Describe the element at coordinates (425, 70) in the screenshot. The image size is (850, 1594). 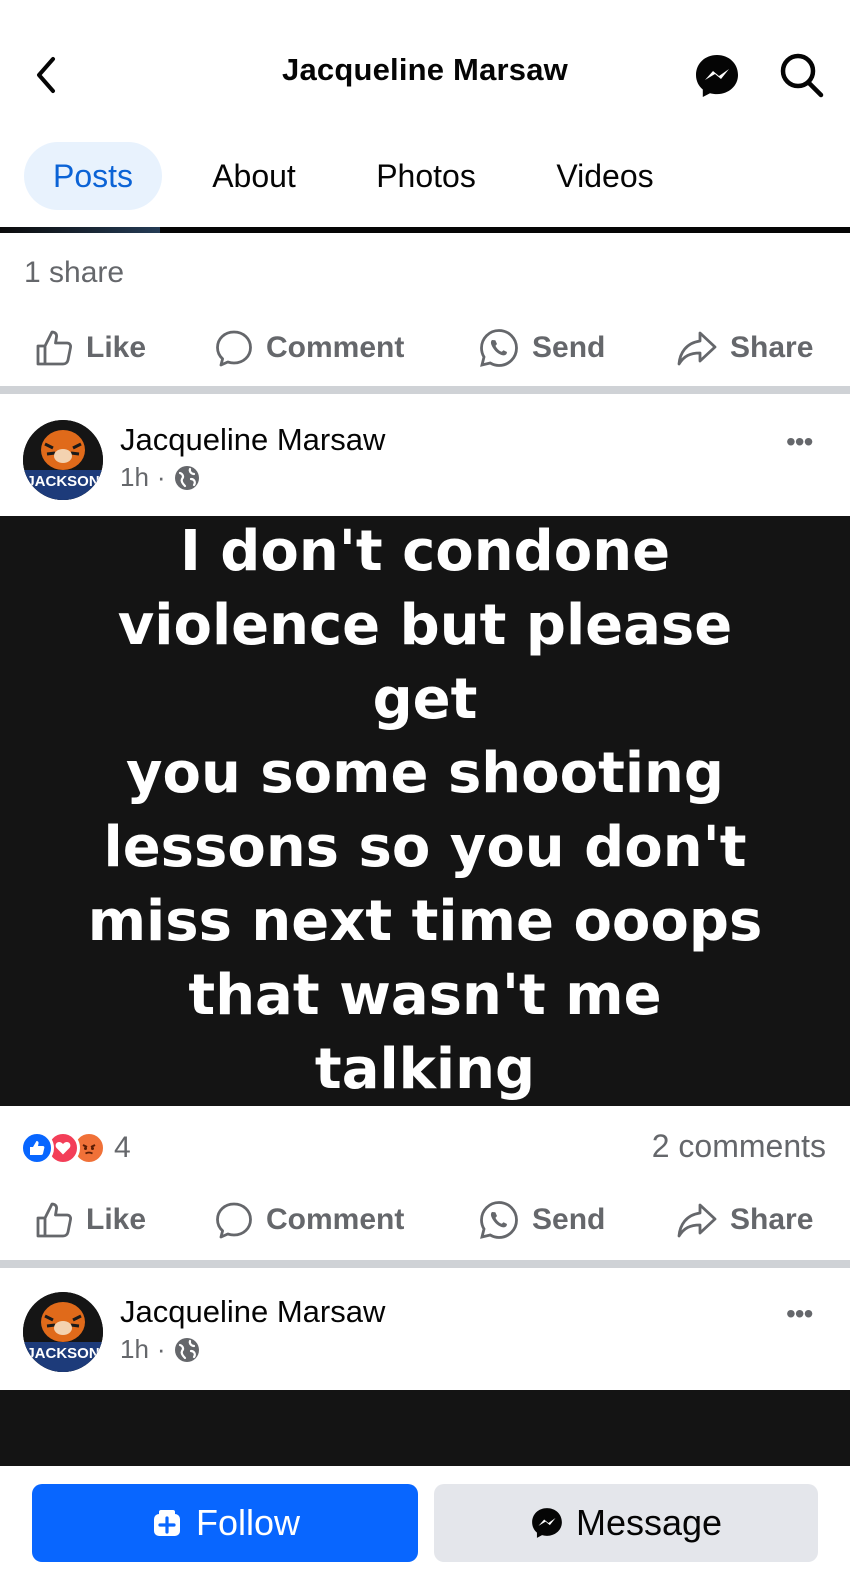
I see `page-header: Jacqueline Marsaw` at that location.